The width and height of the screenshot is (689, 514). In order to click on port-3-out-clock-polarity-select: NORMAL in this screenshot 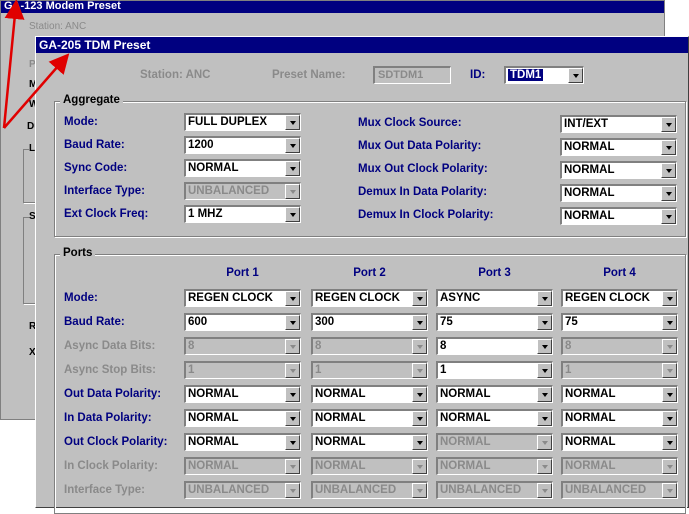, I will do `click(494, 442)`.